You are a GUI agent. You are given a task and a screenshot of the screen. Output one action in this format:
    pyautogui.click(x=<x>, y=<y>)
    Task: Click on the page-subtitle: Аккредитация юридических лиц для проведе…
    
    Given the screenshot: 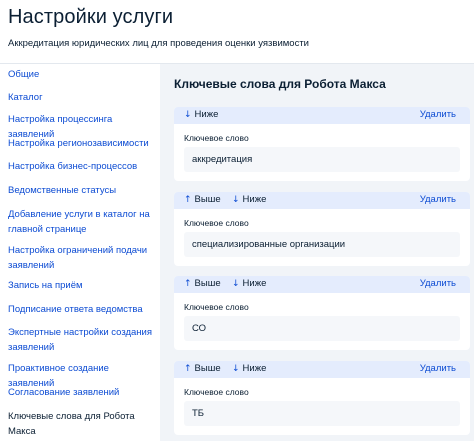 What is the action you would take?
    pyautogui.click(x=158, y=43)
    